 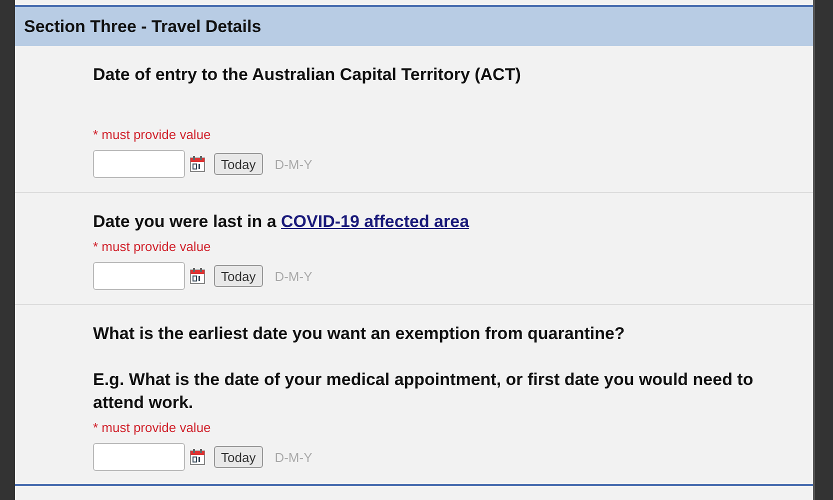 I want to click on section-title: Section Three - Travel Details, so click(x=143, y=26).